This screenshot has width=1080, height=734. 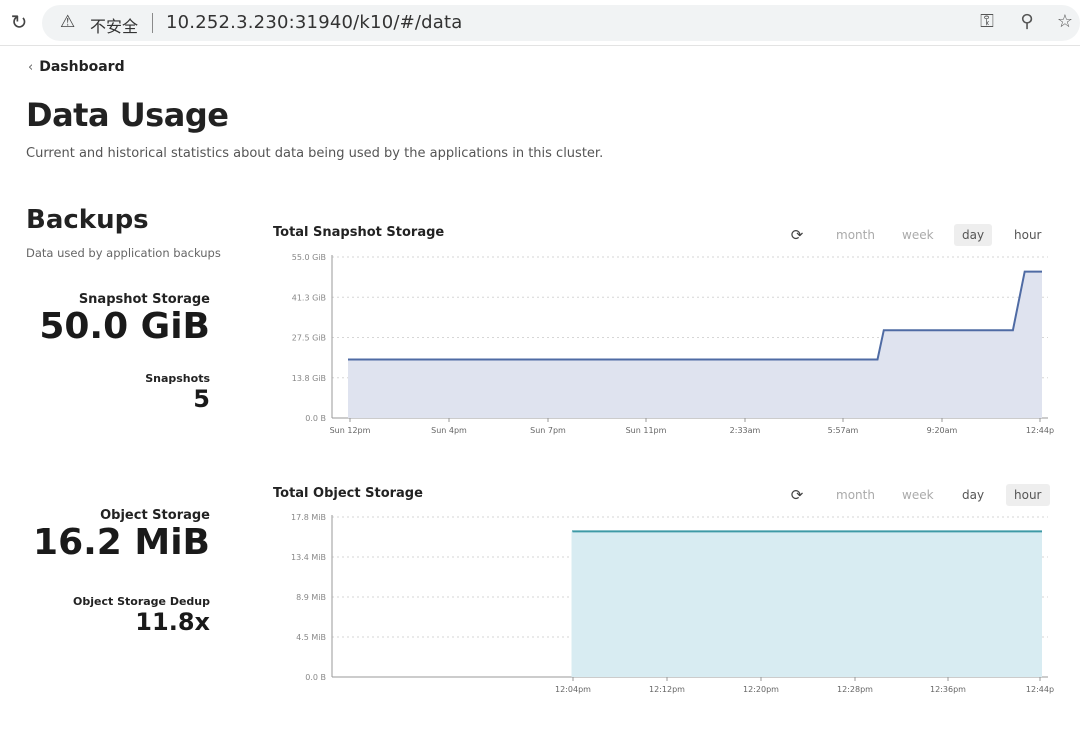 What do you see at coordinates (942, 430) in the screenshot?
I see `x-tick-label: 9:20am` at bounding box center [942, 430].